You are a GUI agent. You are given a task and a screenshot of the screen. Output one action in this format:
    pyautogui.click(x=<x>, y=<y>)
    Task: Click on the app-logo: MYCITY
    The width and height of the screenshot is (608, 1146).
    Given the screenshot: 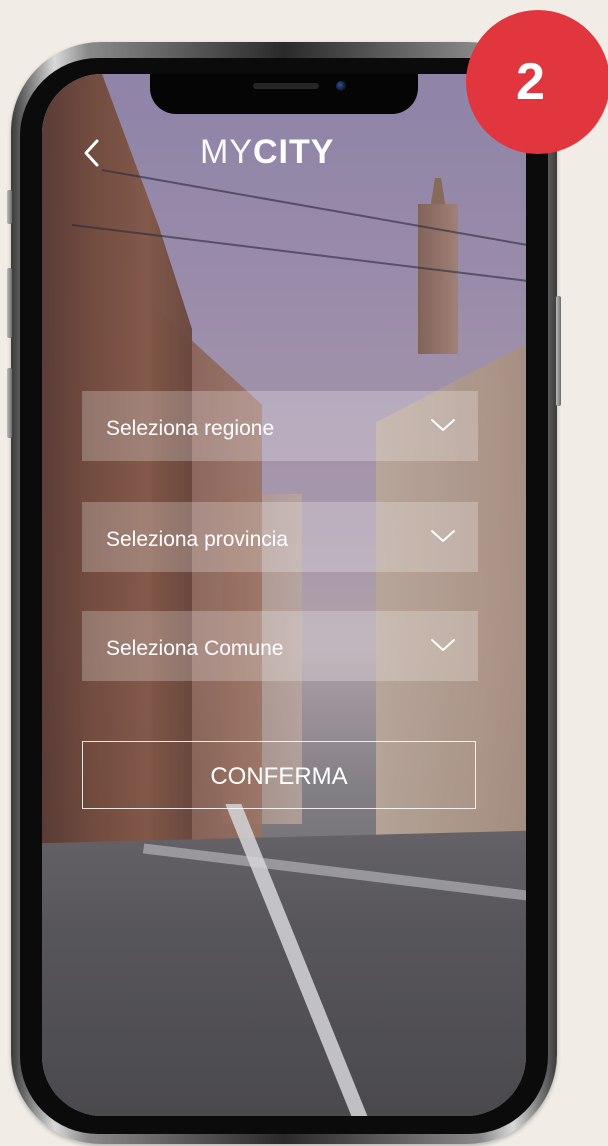 What is the action you would take?
    pyautogui.click(x=280, y=152)
    